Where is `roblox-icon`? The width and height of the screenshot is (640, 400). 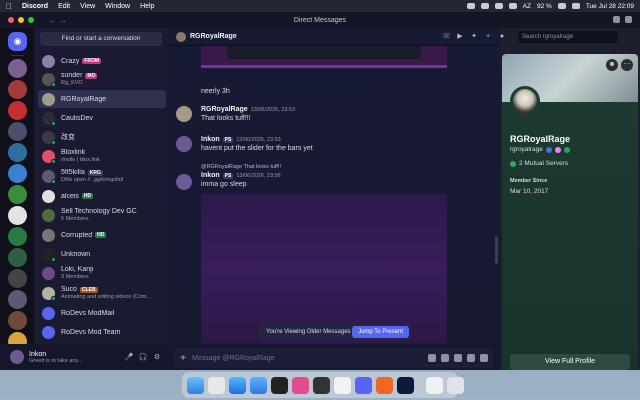 roblox-icon is located at coordinates (321, 385).